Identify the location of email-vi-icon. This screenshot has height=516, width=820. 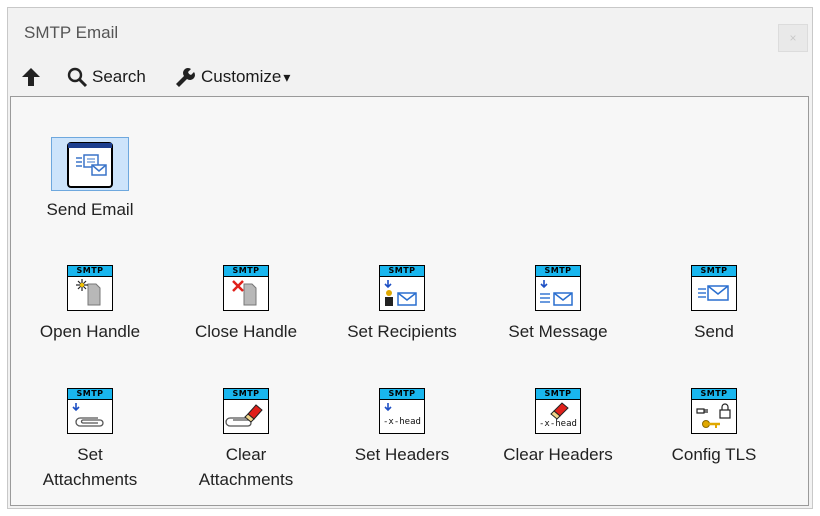
(90, 165).